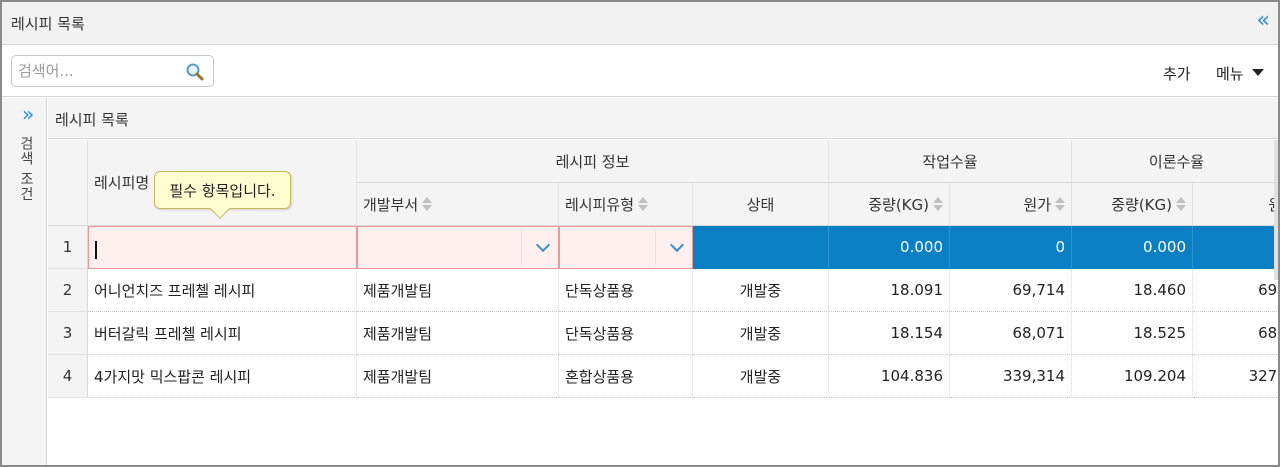 Image resolution: width=1280 pixels, height=467 pixels. What do you see at coordinates (1011, 290) in the screenshot?
I see `work-cost-cell: 69,714` at bounding box center [1011, 290].